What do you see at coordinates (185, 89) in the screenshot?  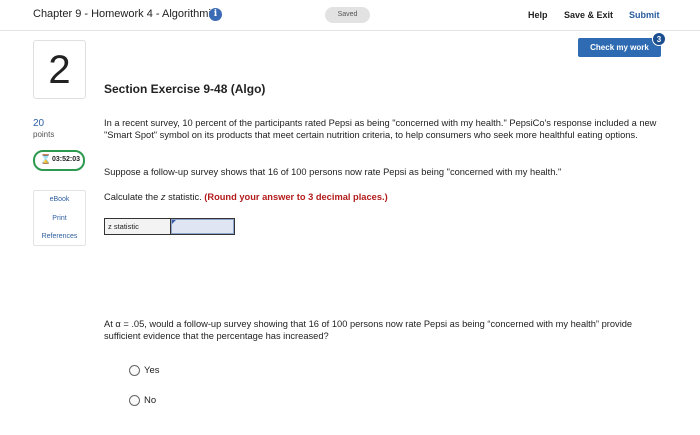 I see `section-title: Section Exercise 9-48 (Algo)` at bounding box center [185, 89].